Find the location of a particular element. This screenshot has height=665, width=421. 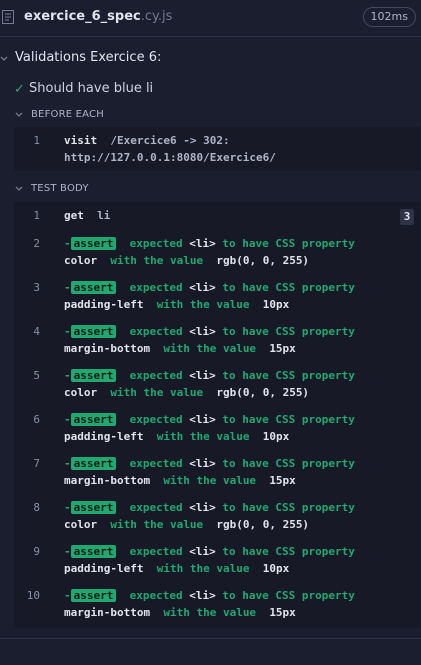

file-name-text: exercice_6_spec is located at coordinates (82, 16).